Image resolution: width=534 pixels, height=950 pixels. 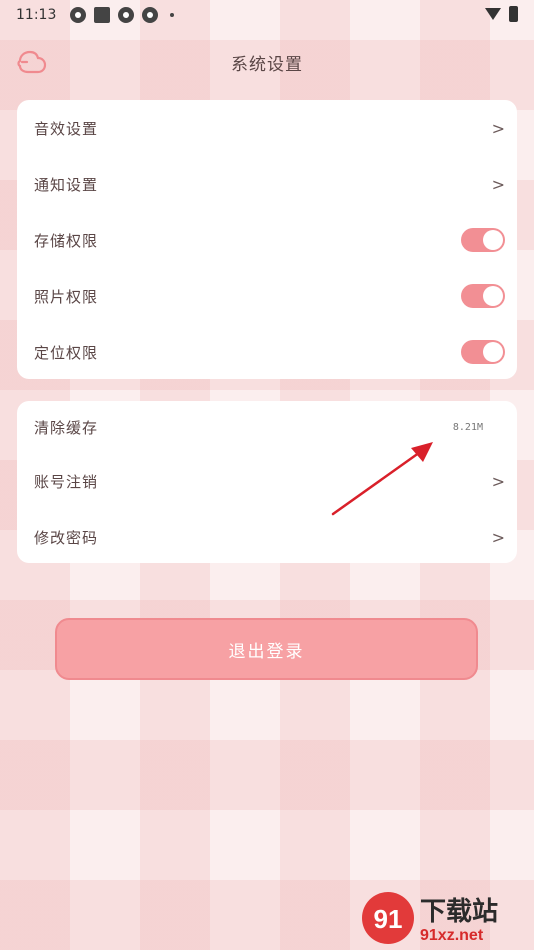 I want to click on dot-icon, so click(x=172, y=15).